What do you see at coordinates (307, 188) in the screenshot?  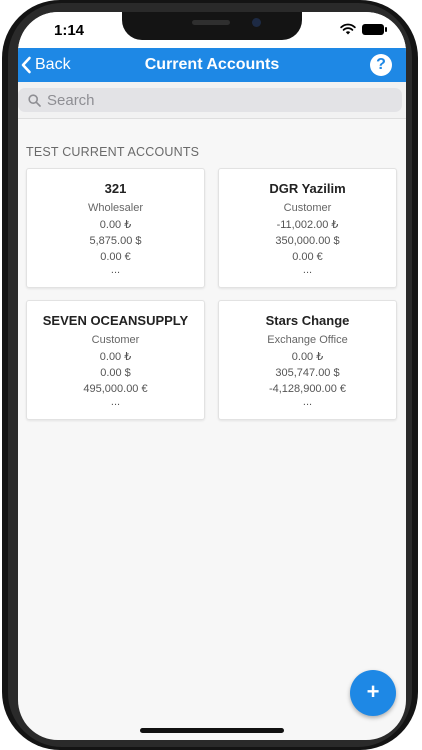 I see `account-name: DGR Yazilim` at bounding box center [307, 188].